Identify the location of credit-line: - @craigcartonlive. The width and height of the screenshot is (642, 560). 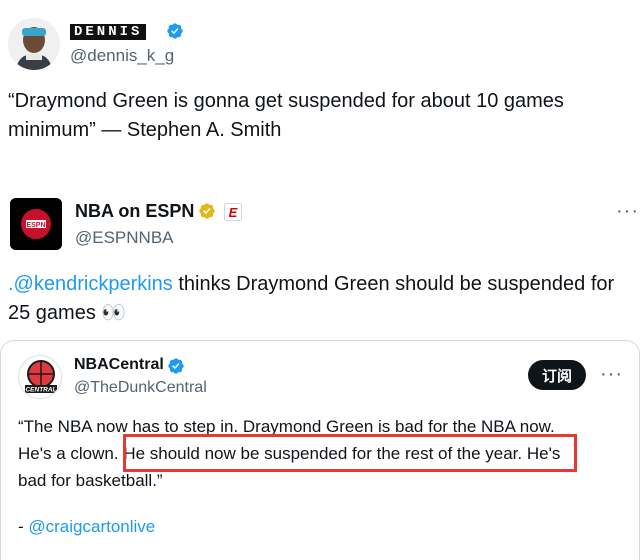
(86, 527).